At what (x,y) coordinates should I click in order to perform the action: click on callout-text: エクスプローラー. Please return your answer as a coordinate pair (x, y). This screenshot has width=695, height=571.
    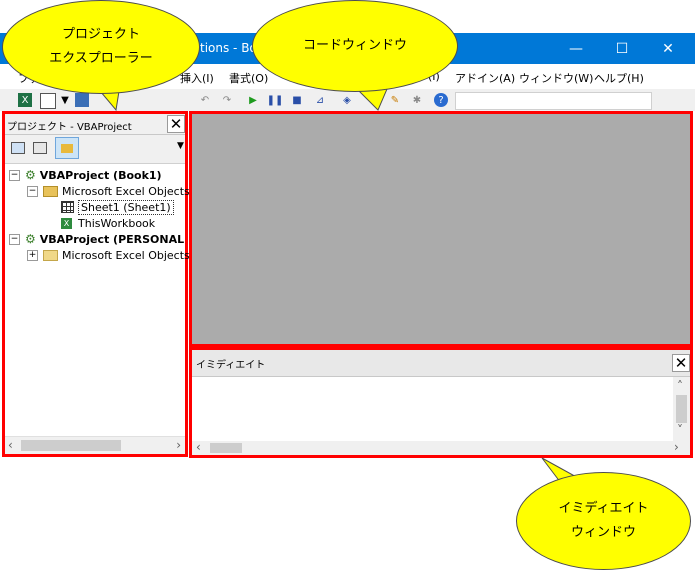
    Looking at the image, I should click on (101, 58).